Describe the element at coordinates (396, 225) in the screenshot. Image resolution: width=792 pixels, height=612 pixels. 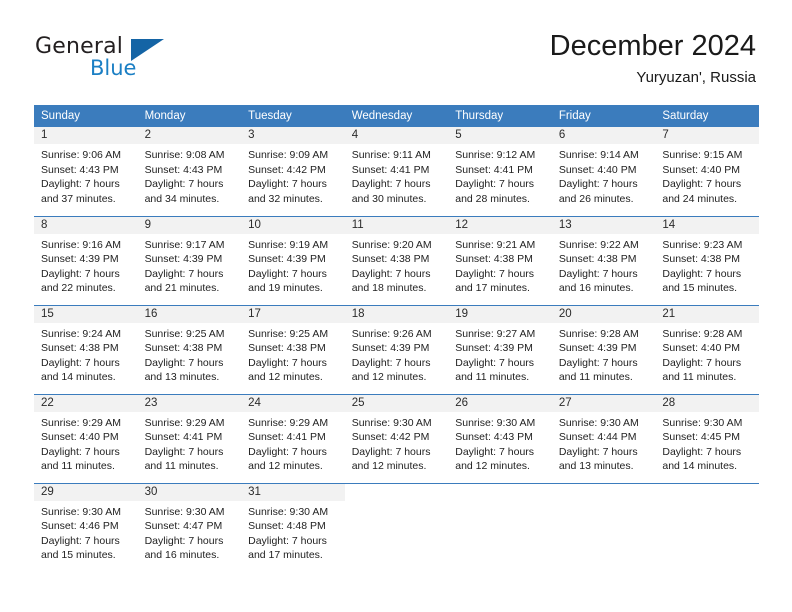
I see `day-number: 11` at that location.